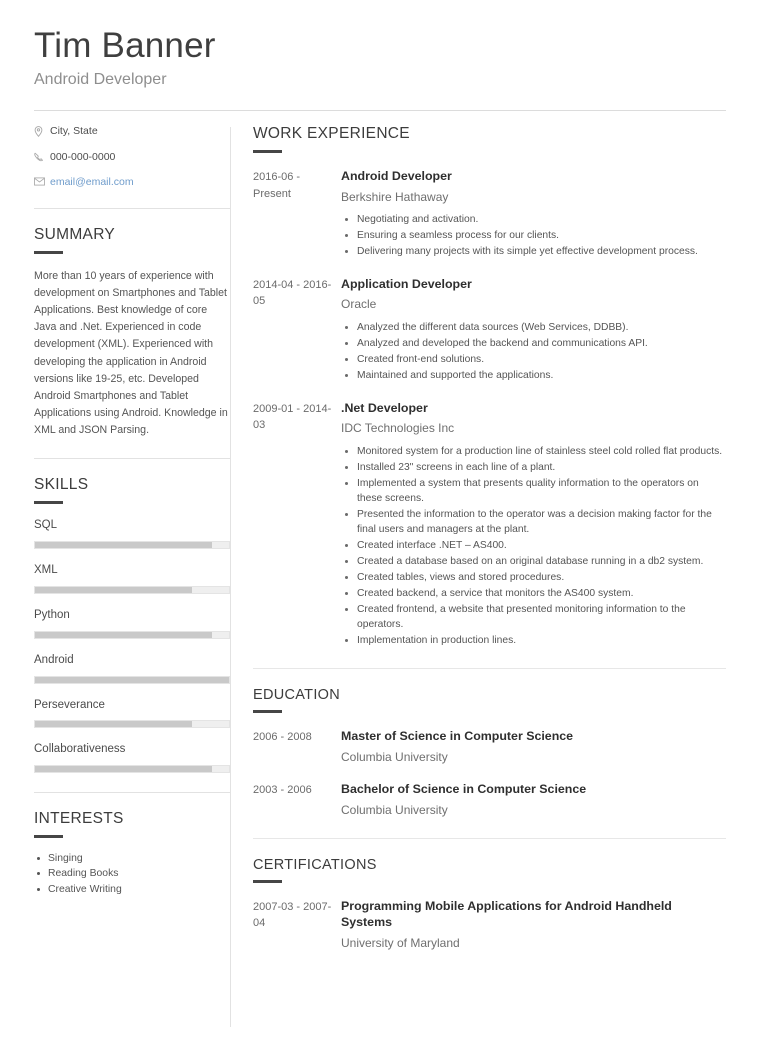 This screenshot has height=1056, width=760. Describe the element at coordinates (400, 942) in the screenshot. I see `entry-organization: University of Maryland` at that location.